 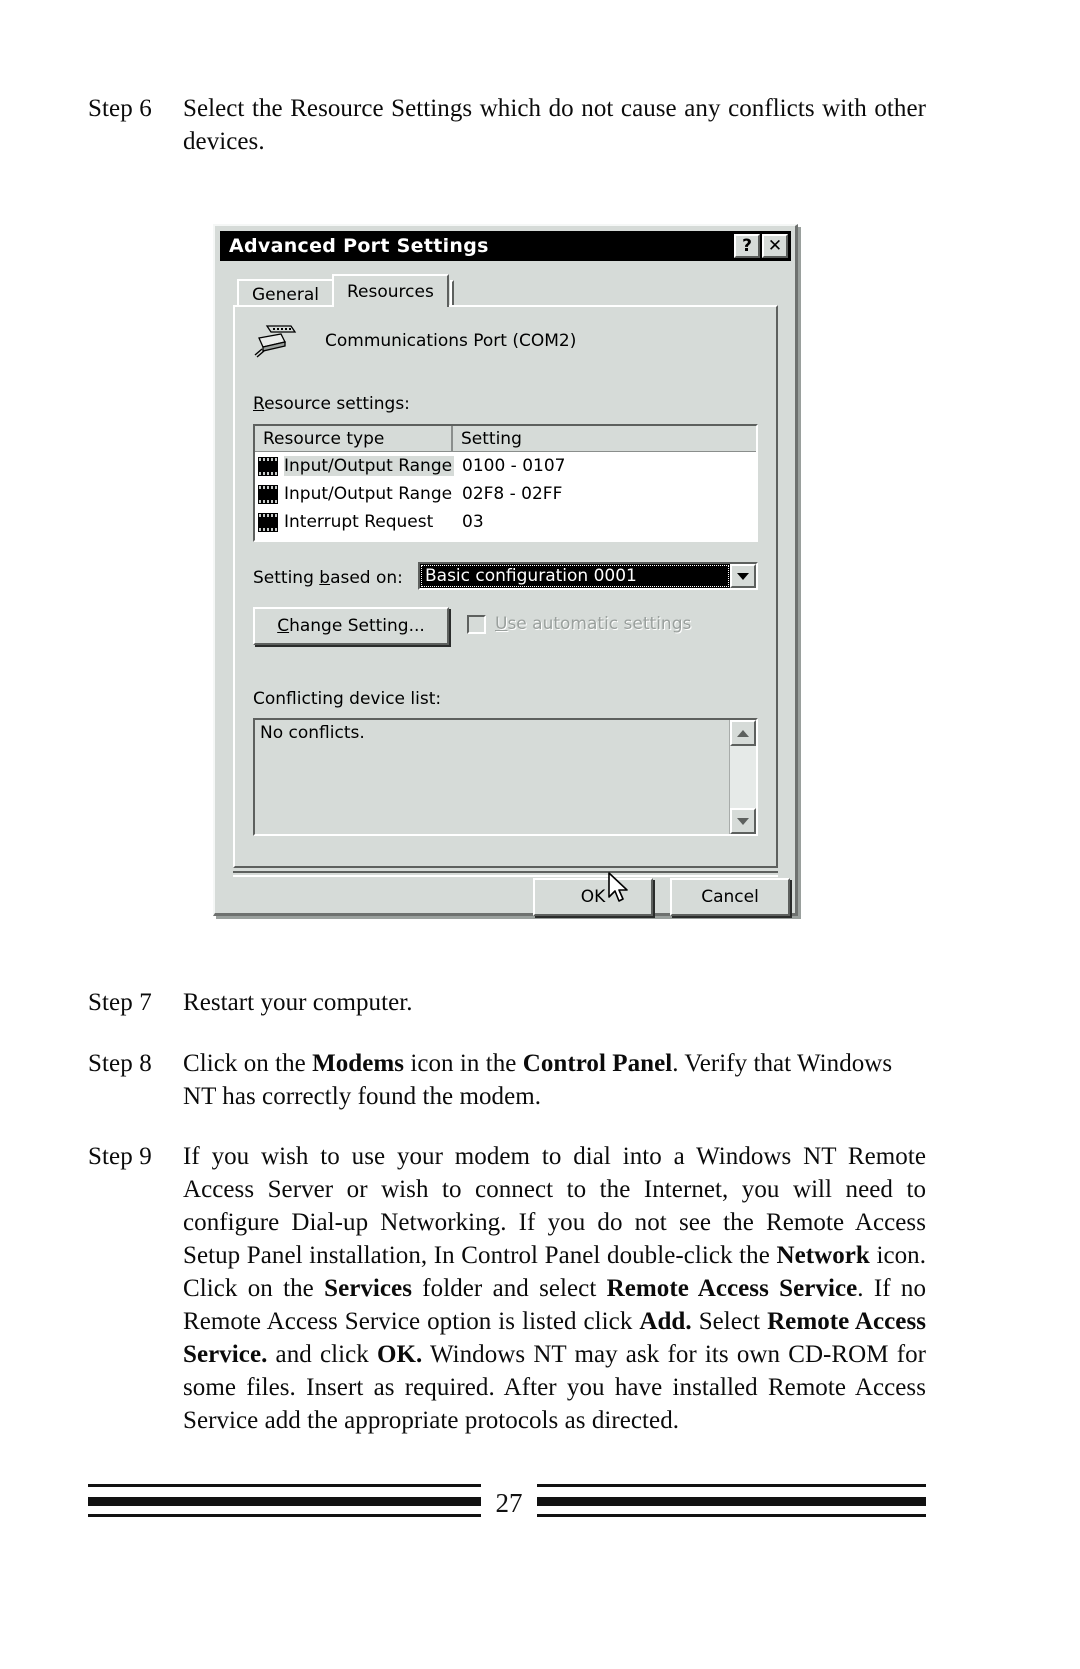 I want to click on page-number: 27, so click(x=509, y=1503).